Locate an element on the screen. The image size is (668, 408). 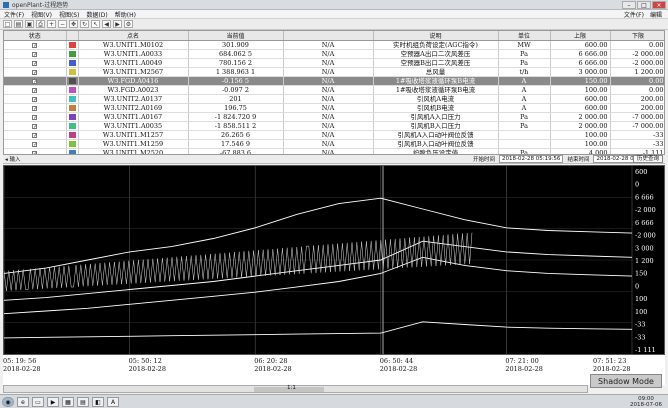
row-high-limit: 3 000.00 is located at coordinates (580, 72).